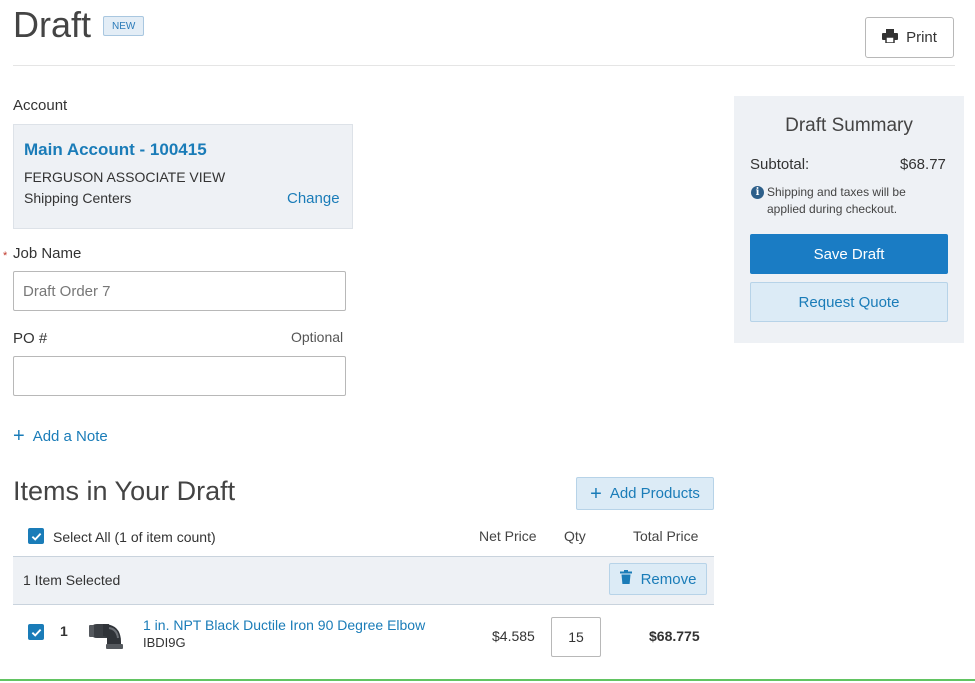 This screenshot has height=683, width=975. What do you see at coordinates (30, 338) in the screenshot?
I see `po-label: PO #` at bounding box center [30, 338].